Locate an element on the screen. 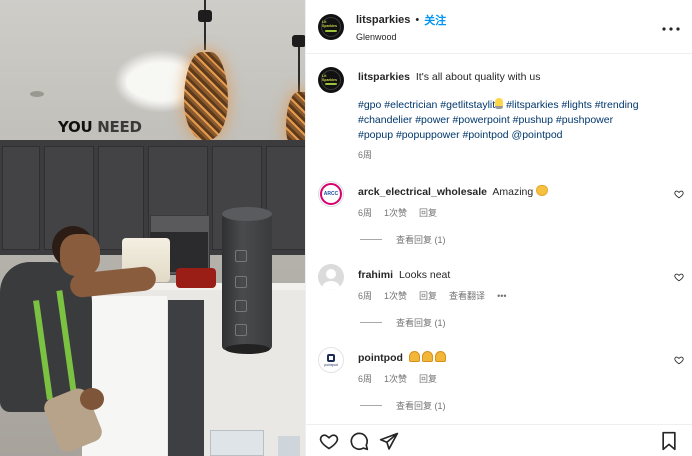 This screenshot has width=692, height=456. hashtags-line-1b: #litsparkies #lights #trending is located at coordinates (571, 105).